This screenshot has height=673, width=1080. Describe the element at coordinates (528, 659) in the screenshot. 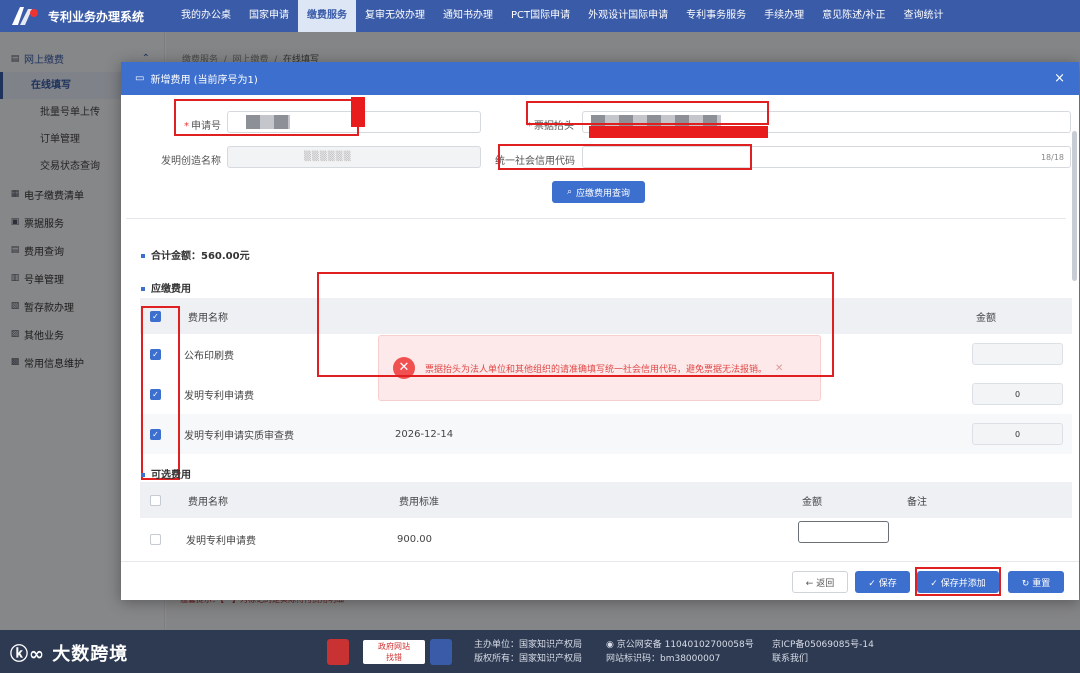

I see `footer-copyright: 版权所有：国家知识产权局` at that location.